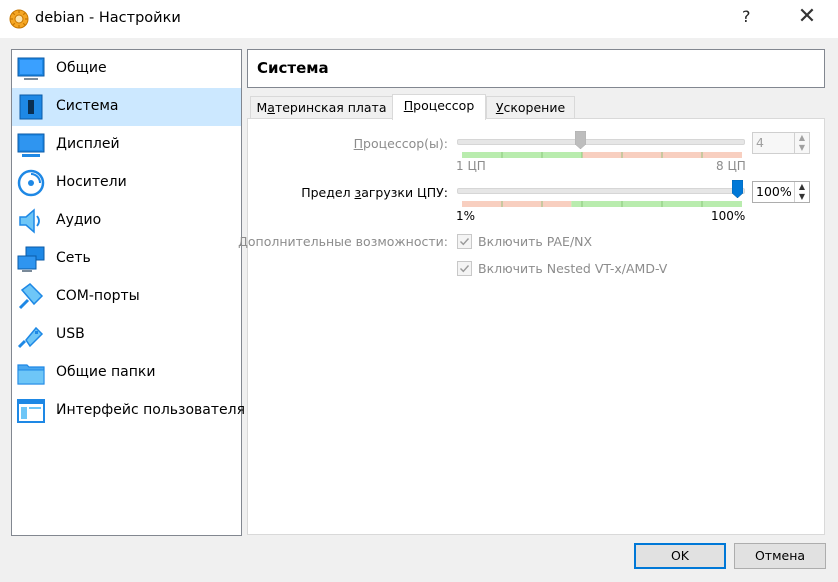 This screenshot has width=838, height=582. I want to click on disk-icon, so click(31, 183).